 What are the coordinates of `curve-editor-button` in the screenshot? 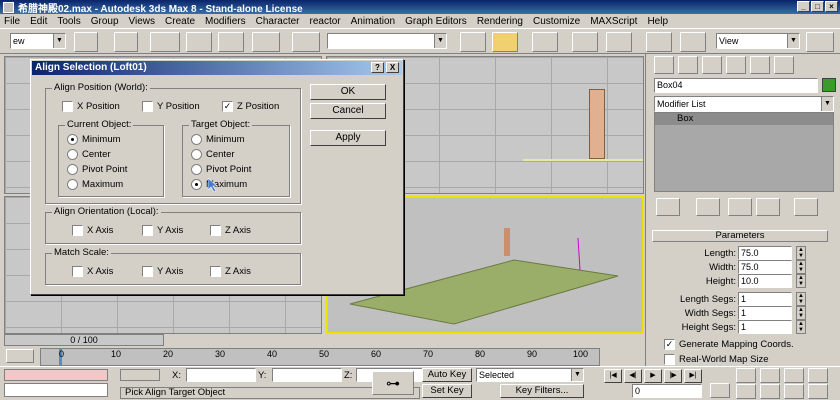 It's located at (585, 42).